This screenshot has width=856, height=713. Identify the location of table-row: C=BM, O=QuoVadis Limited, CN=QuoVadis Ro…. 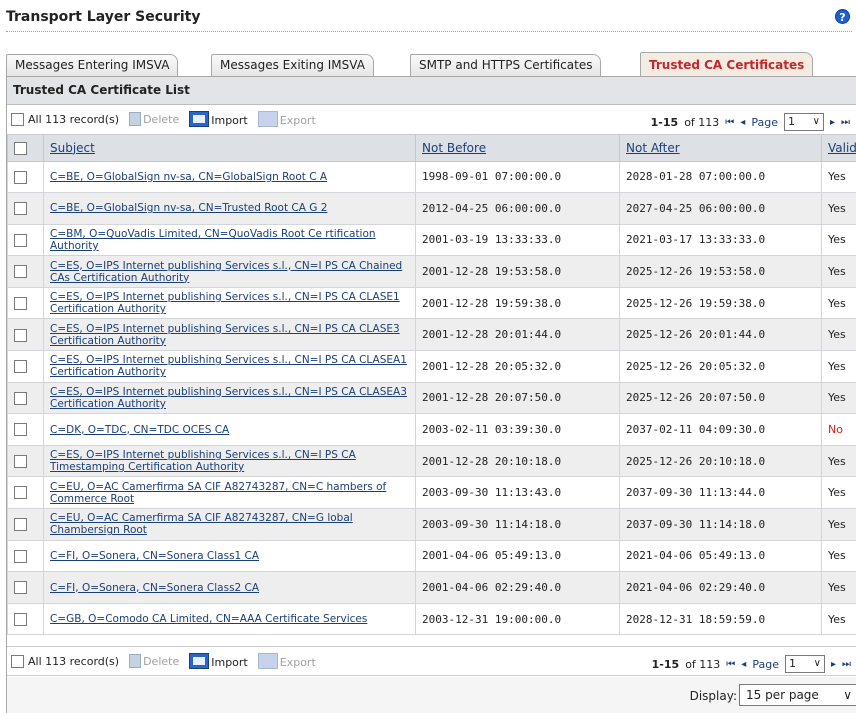
(431, 240).